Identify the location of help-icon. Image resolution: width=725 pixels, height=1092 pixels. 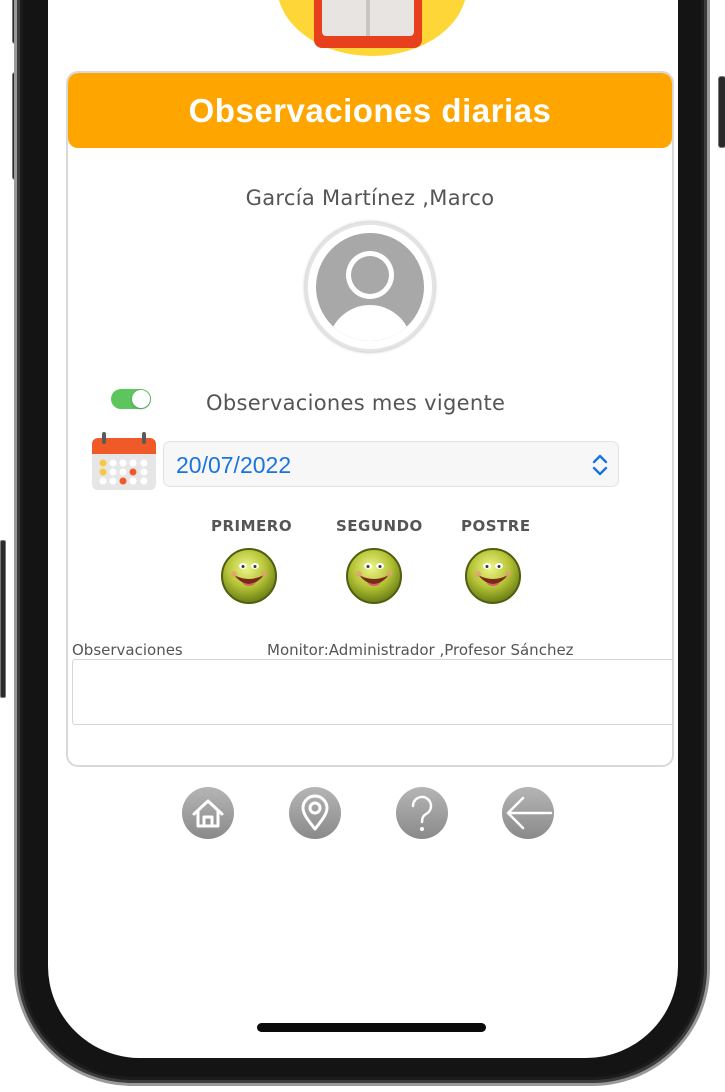
(422, 813).